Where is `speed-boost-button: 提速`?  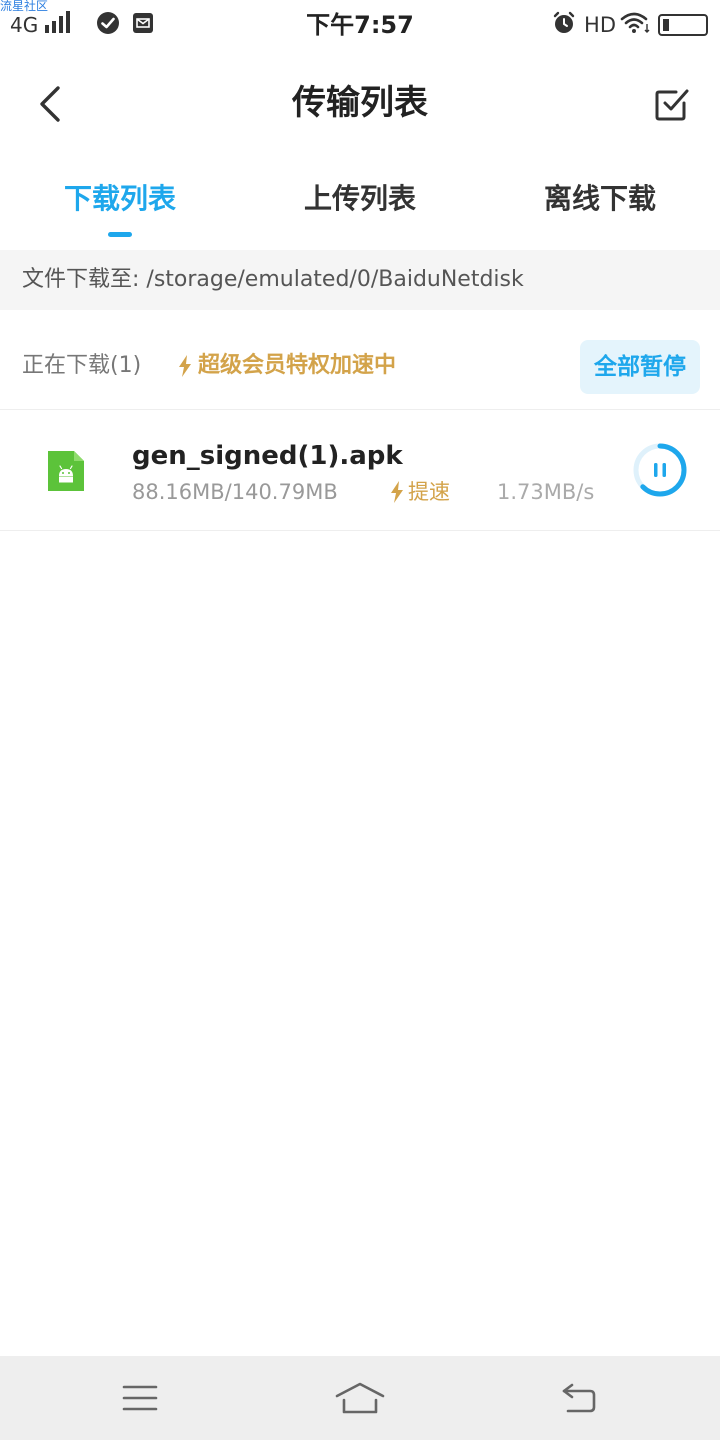
speed-boost-button: 提速 is located at coordinates (420, 492).